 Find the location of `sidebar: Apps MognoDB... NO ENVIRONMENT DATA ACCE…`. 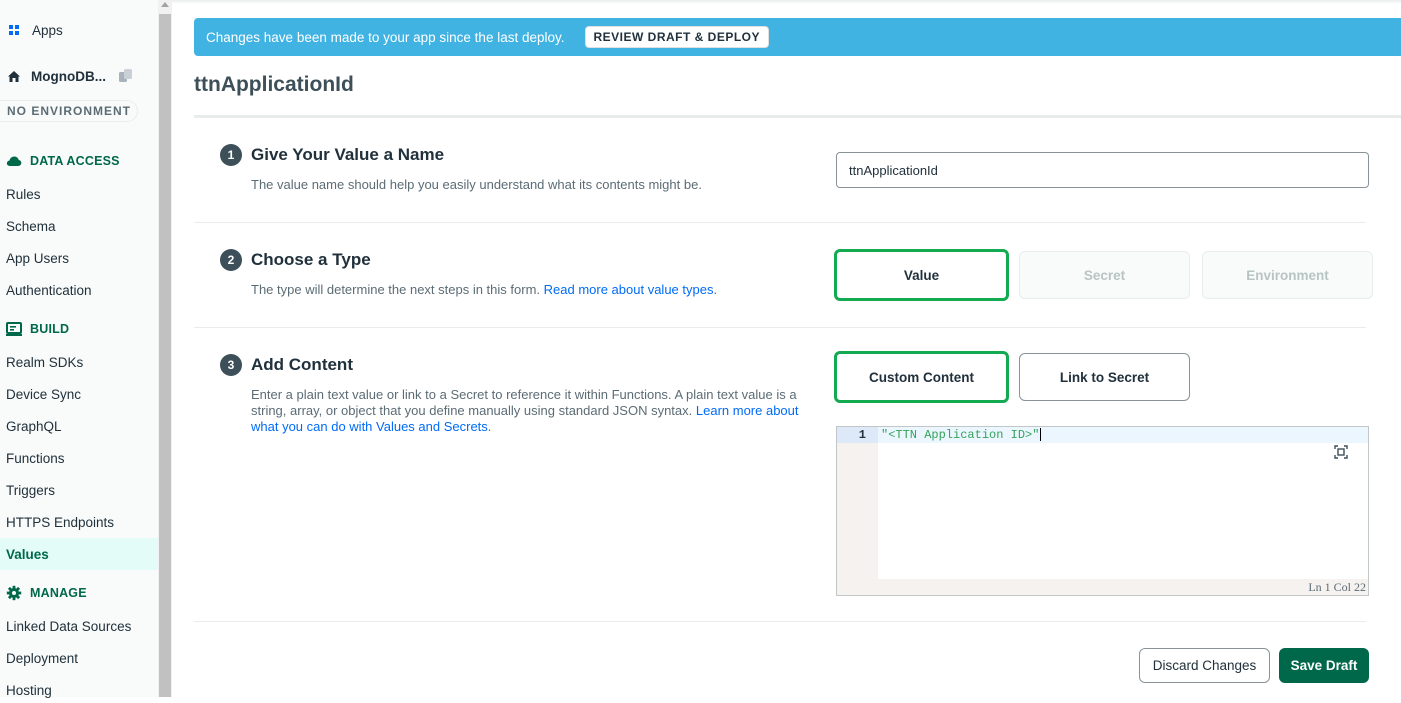

sidebar: Apps MognoDB... NO ENVIRONMENT DATA ACCE… is located at coordinates (79, 349).